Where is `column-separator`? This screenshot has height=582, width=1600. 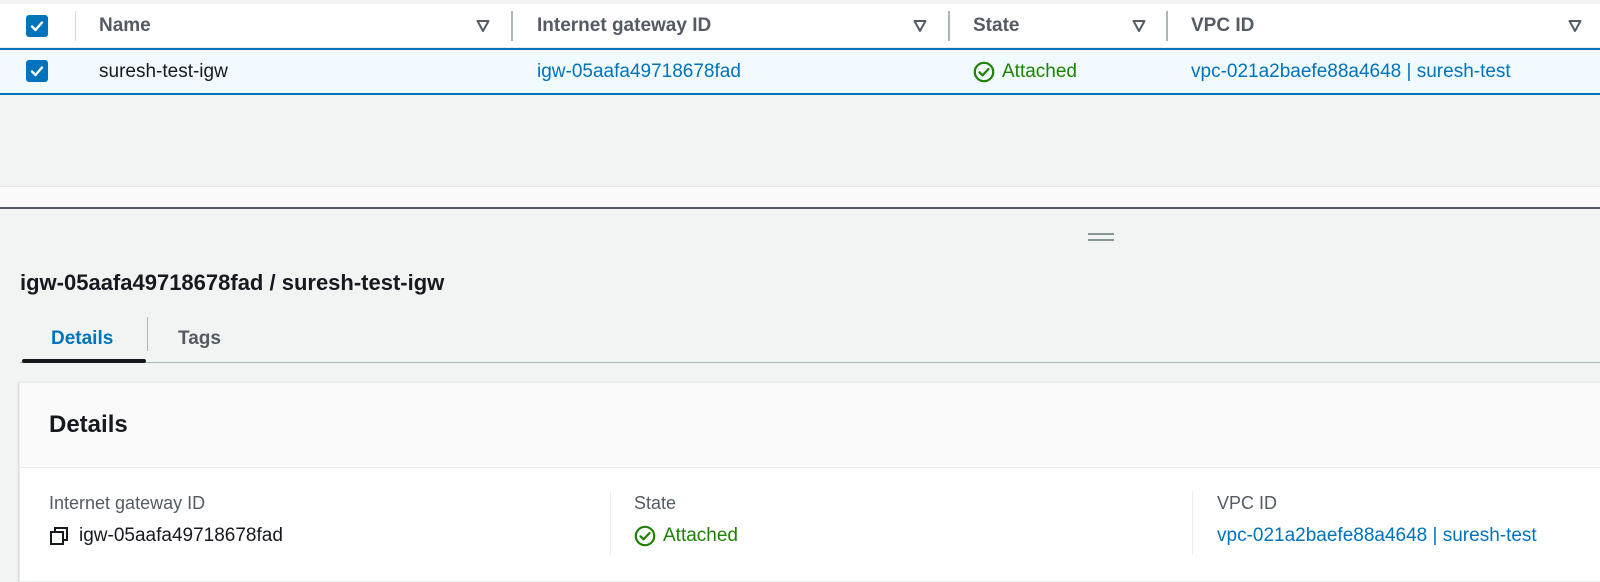 column-separator is located at coordinates (75, 26).